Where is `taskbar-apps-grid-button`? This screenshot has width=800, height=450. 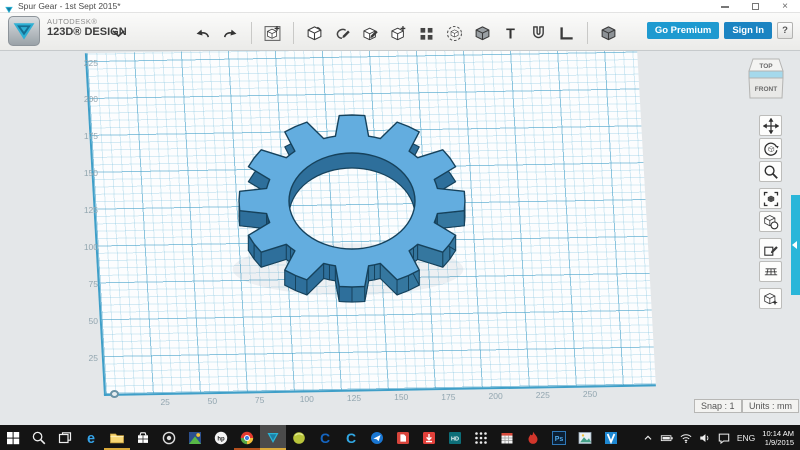 taskbar-apps-grid-button is located at coordinates (481, 437).